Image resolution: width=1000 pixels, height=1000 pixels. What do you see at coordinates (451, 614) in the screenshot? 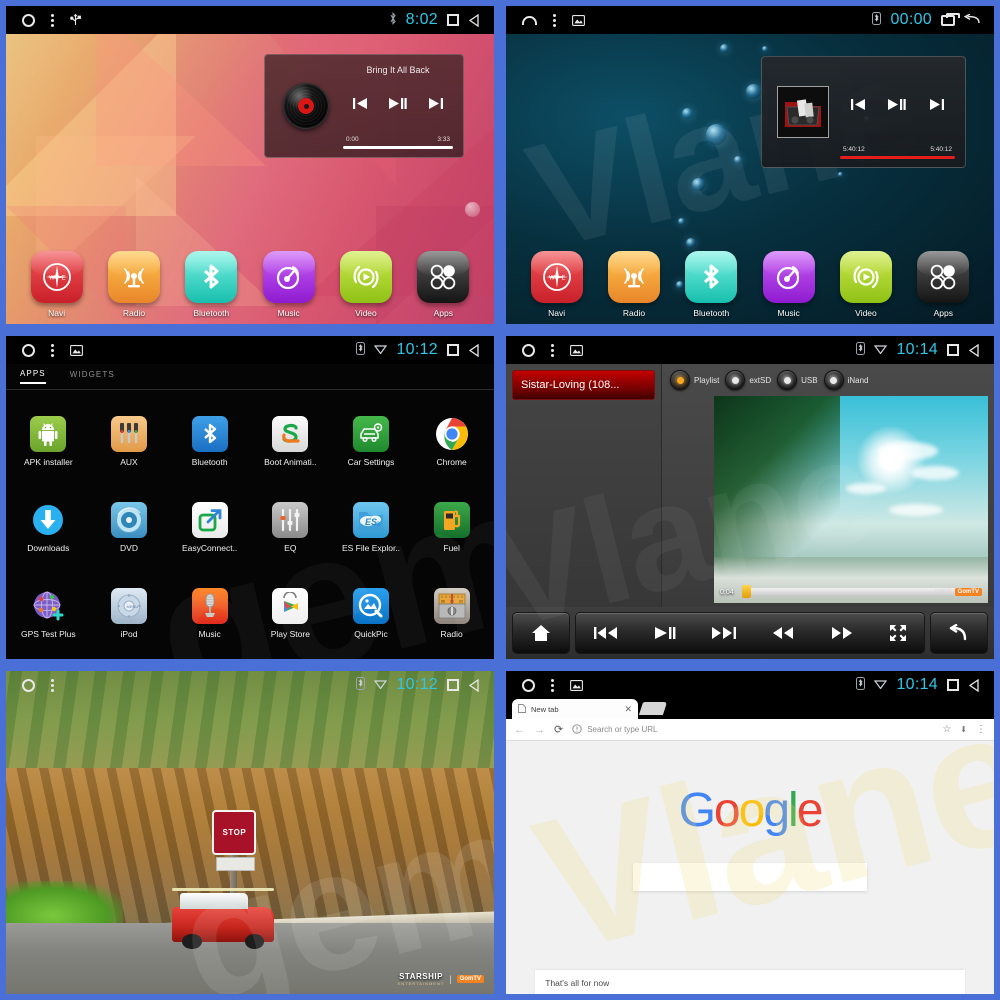
I see `app-item-radio: 88 90 92 Radio` at bounding box center [451, 614].